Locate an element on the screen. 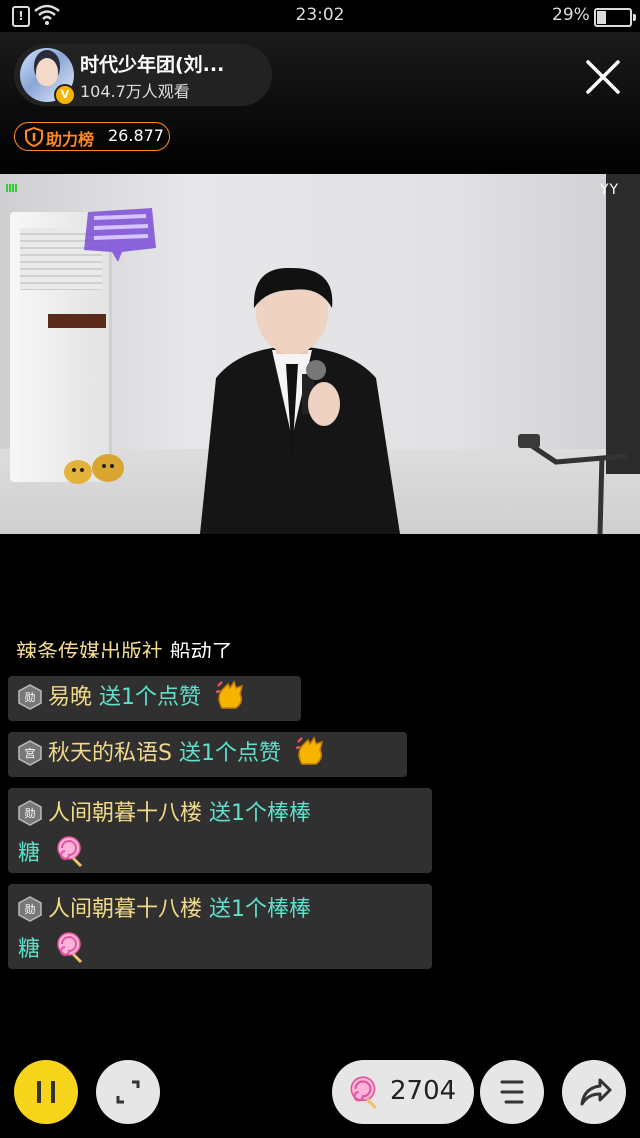 The image size is (640, 1138). platform-watermark: YY is located at coordinates (610, 190).